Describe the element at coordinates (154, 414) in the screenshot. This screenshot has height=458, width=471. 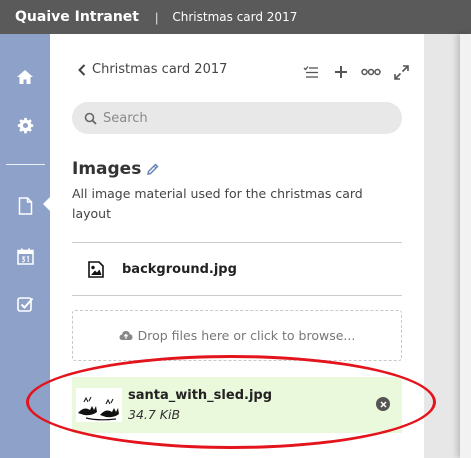
I see `upload-file-size: 34.7 KiB` at that location.